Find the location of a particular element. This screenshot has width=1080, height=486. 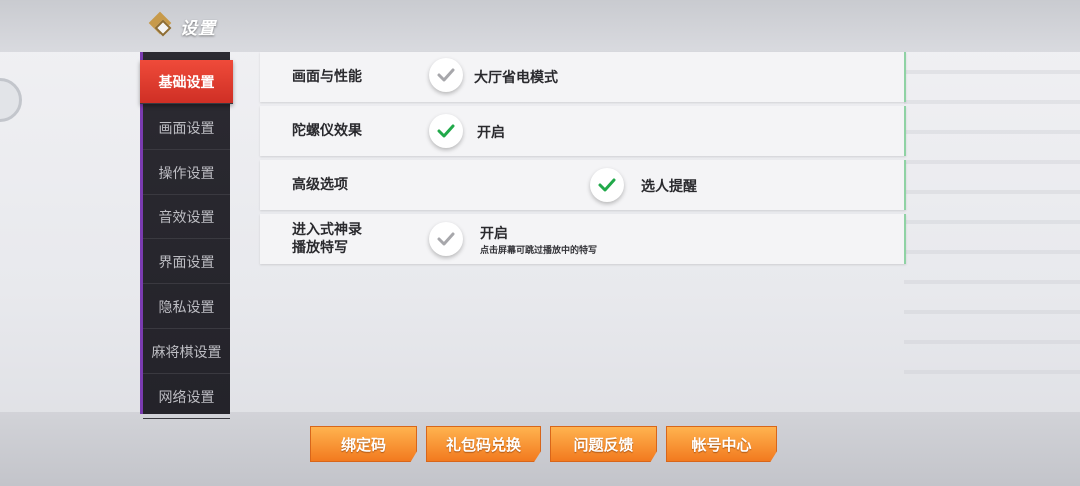

option-label: 大厅省电模式 is located at coordinates (516, 78).